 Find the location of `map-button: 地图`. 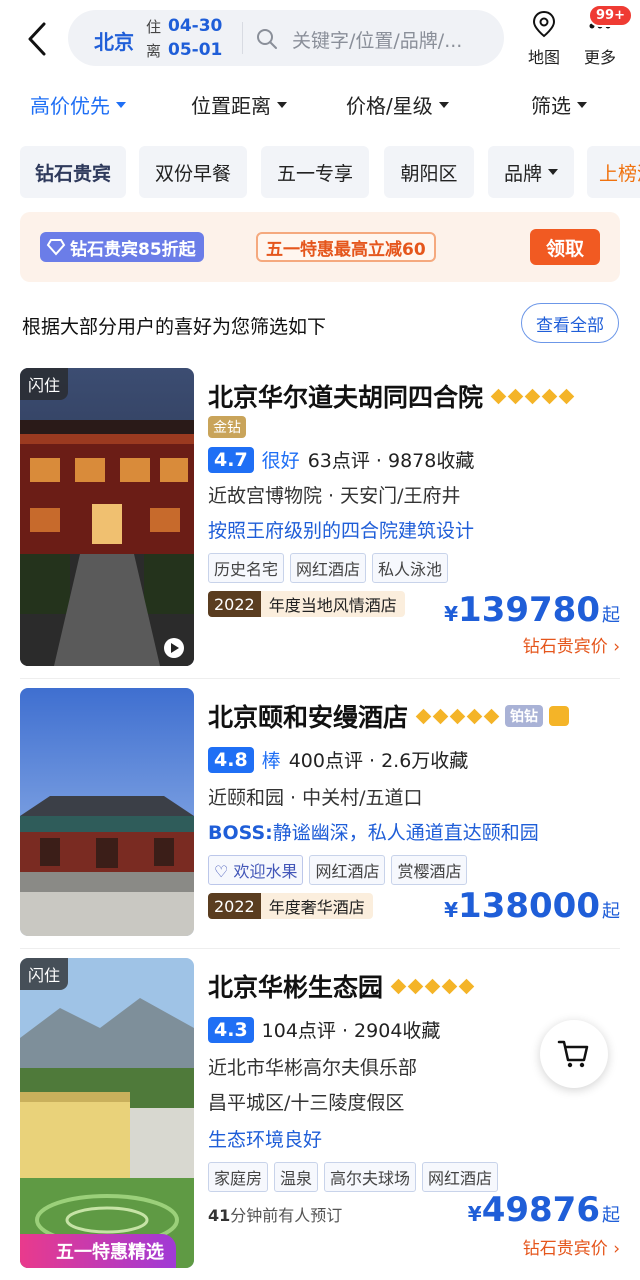

map-button: 地图 is located at coordinates (544, 39).